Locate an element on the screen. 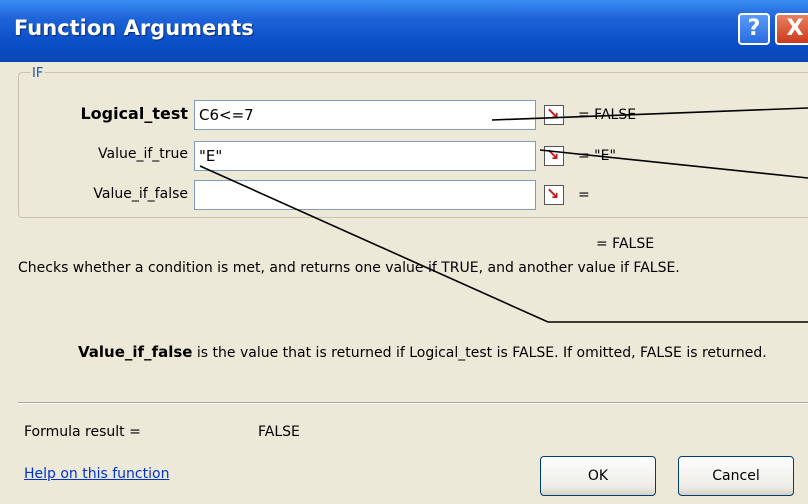 This screenshot has width=808, height=504. separator is located at coordinates (413, 403).